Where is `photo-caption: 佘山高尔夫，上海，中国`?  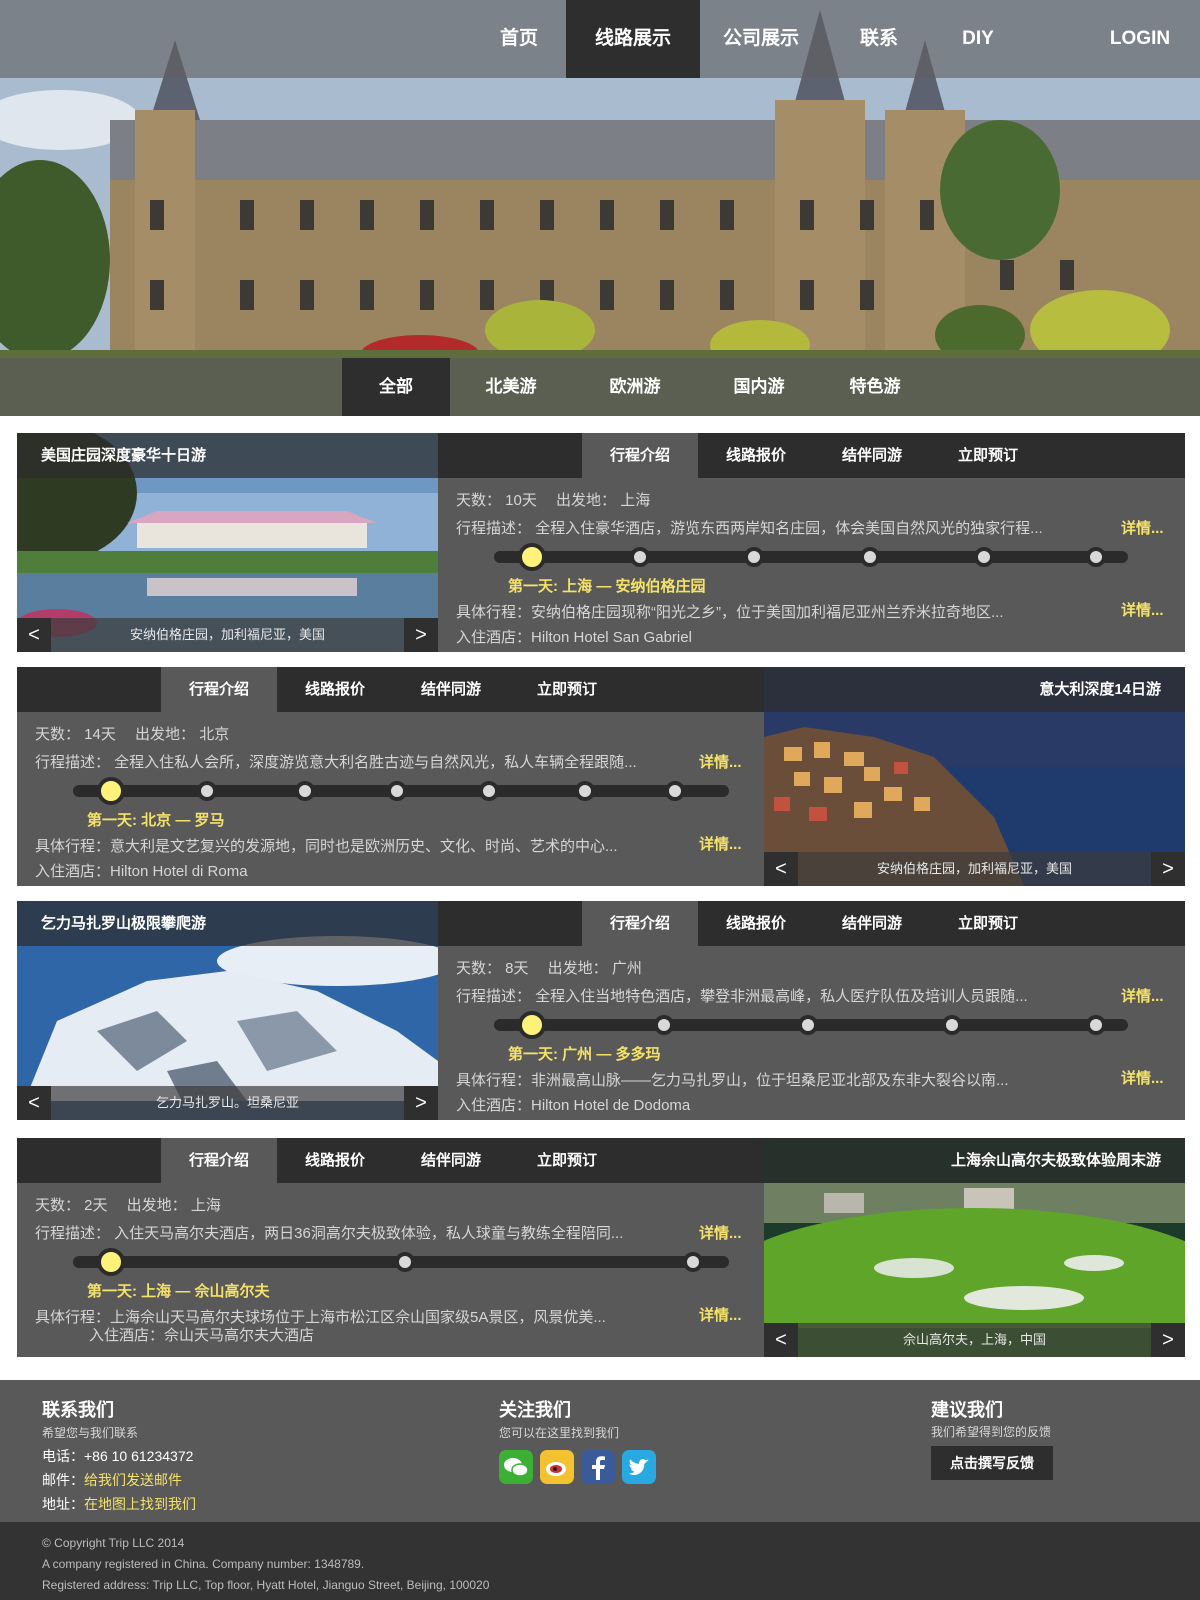 photo-caption: 佘山高尔夫，上海，中国 is located at coordinates (974, 1340).